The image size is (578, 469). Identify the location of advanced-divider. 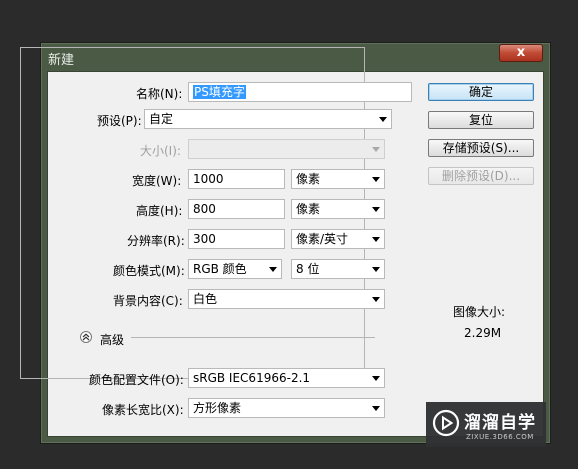
(253, 337).